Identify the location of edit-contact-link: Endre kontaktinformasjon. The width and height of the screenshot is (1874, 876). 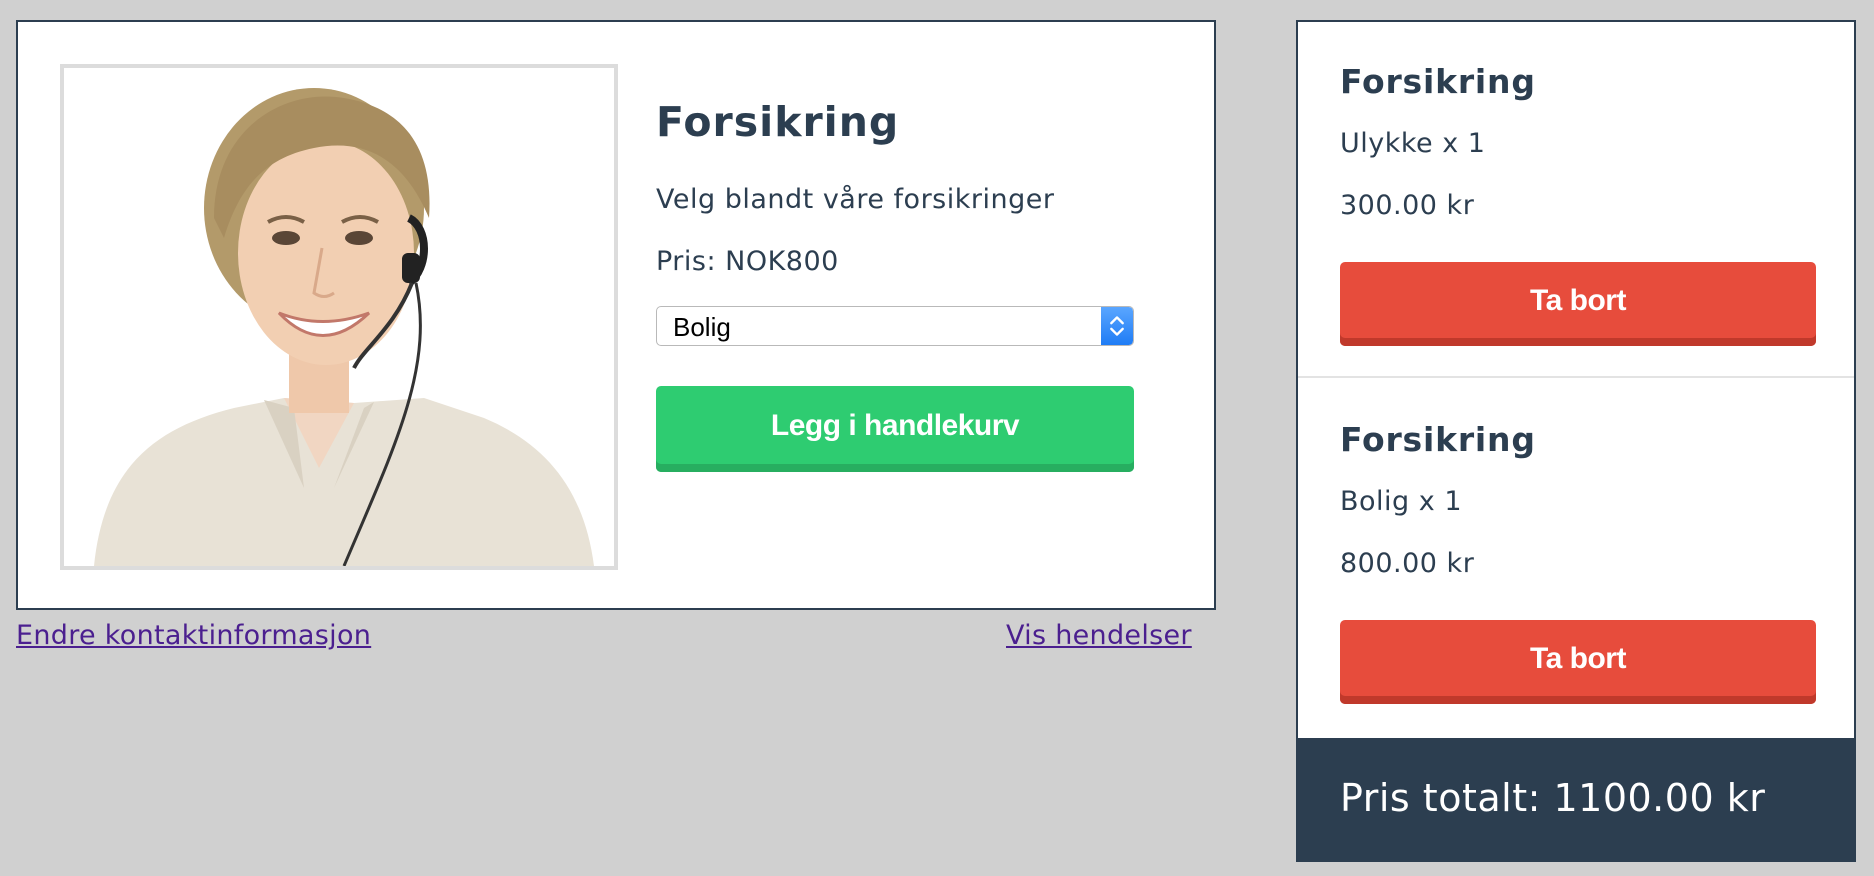
(193, 635).